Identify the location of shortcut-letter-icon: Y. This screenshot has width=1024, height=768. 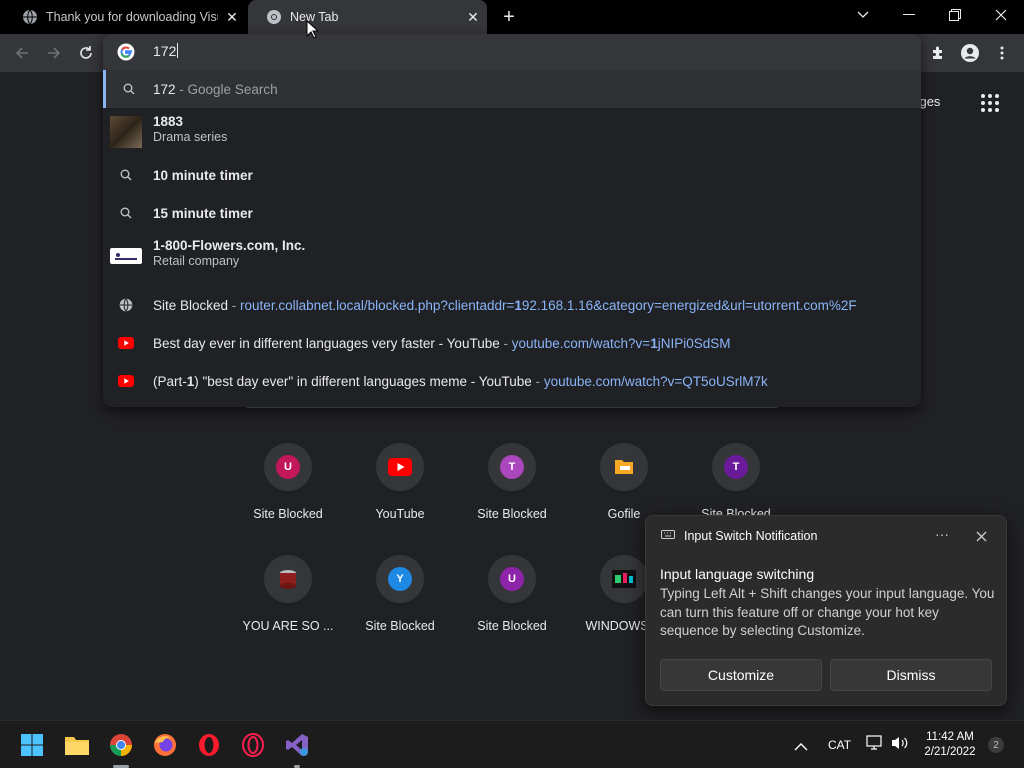
(400, 579).